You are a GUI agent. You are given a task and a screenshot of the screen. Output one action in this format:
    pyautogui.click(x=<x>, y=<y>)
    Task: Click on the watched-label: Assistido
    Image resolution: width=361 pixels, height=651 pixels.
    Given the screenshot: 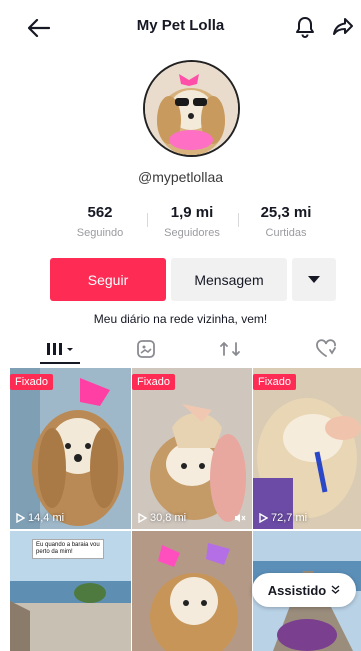 What is the action you would take?
    pyautogui.click(x=297, y=590)
    